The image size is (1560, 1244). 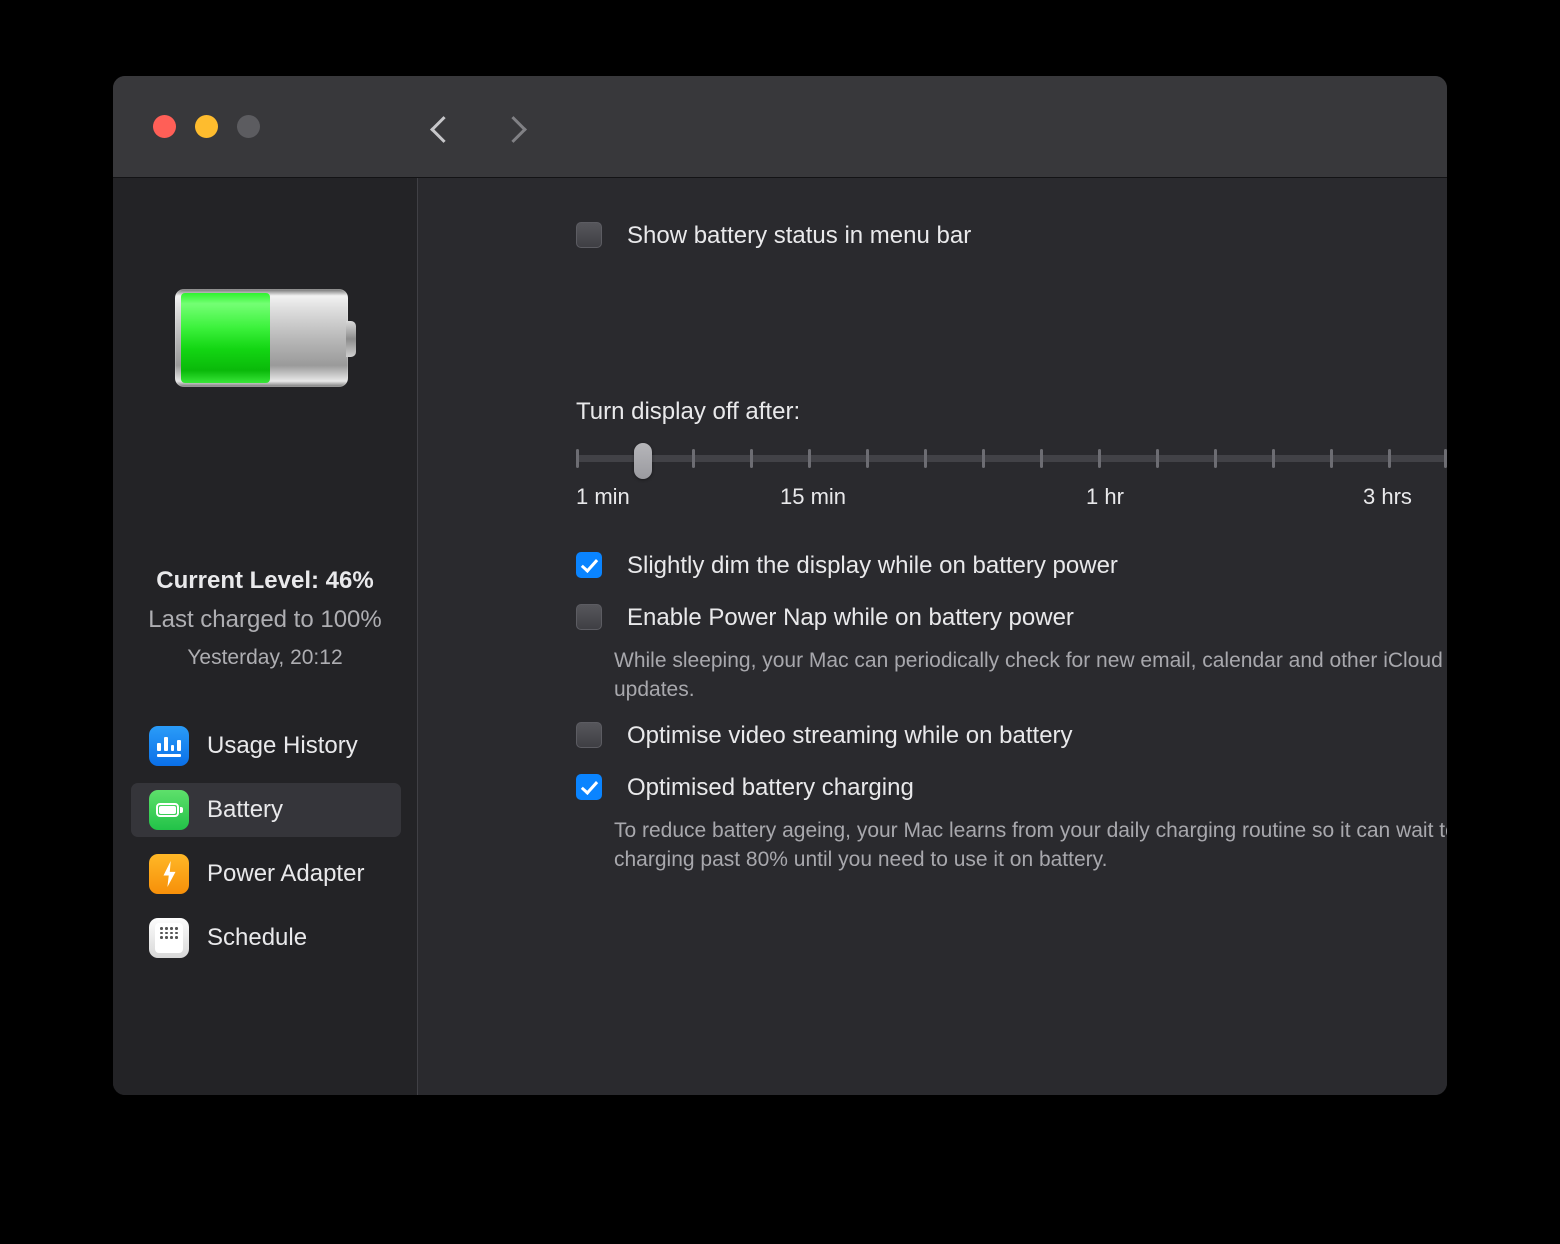 I want to click on turn-display-off-label: Turn display off after:, so click(x=688, y=411).